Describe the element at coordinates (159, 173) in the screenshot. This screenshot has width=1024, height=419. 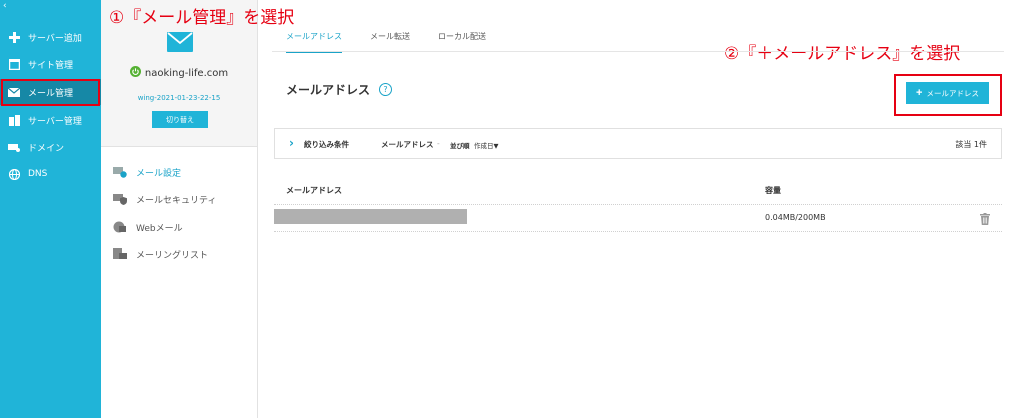
I see `menu-item-label: メール設定` at that location.